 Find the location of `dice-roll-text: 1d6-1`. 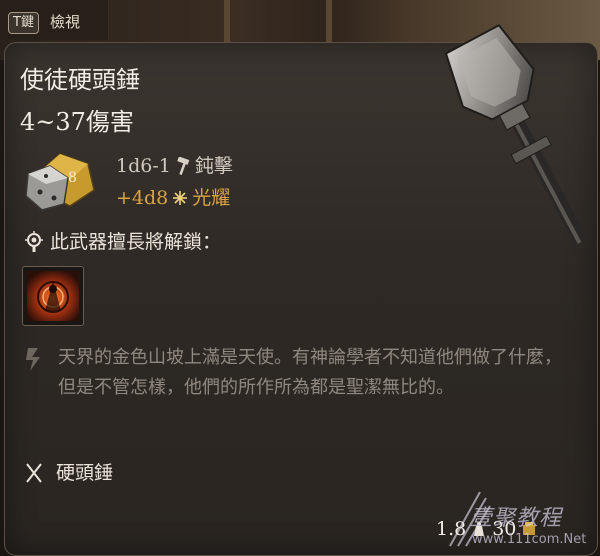

dice-roll-text: 1d6-1 is located at coordinates (143, 166).